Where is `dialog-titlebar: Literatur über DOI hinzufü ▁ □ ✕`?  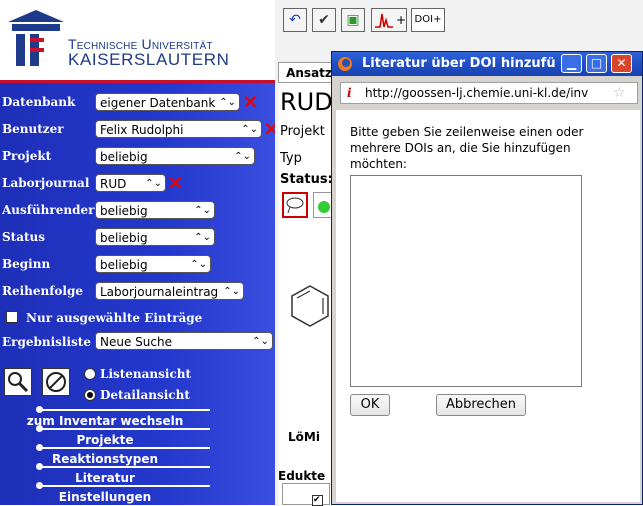 dialog-titlebar: Literatur über DOI hinzufü ▁ □ ✕ is located at coordinates (487, 64).